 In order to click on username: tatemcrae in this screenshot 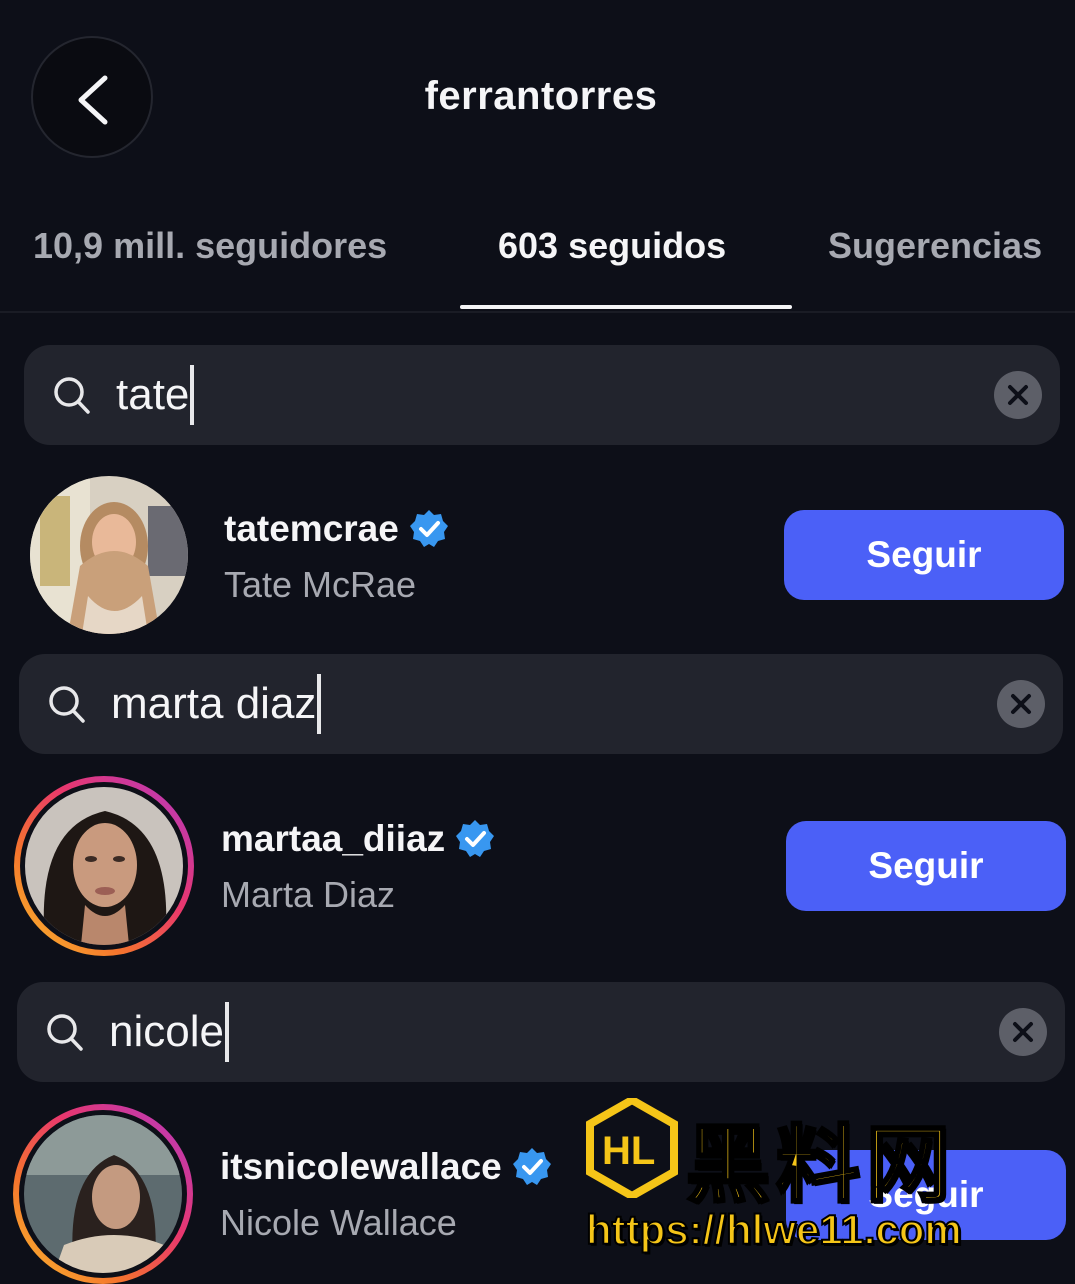, I will do `click(336, 529)`.